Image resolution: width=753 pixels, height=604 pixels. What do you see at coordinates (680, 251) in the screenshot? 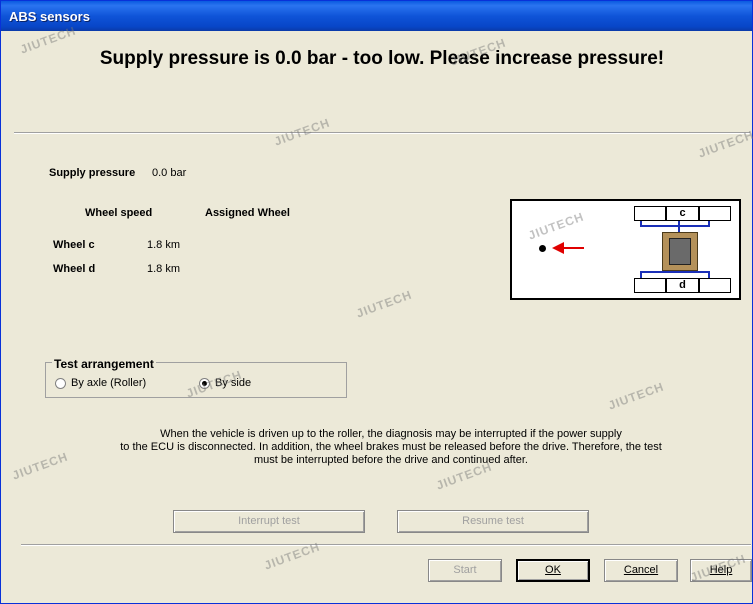
I see `ecu-chassis-icon` at bounding box center [680, 251].